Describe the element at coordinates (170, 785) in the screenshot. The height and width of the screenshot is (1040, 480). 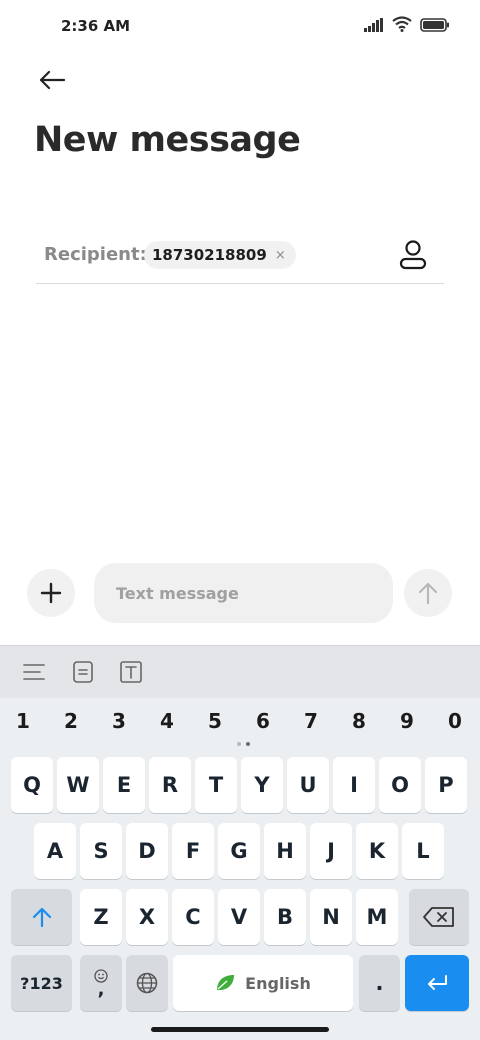
I see `key-r: R` at that location.